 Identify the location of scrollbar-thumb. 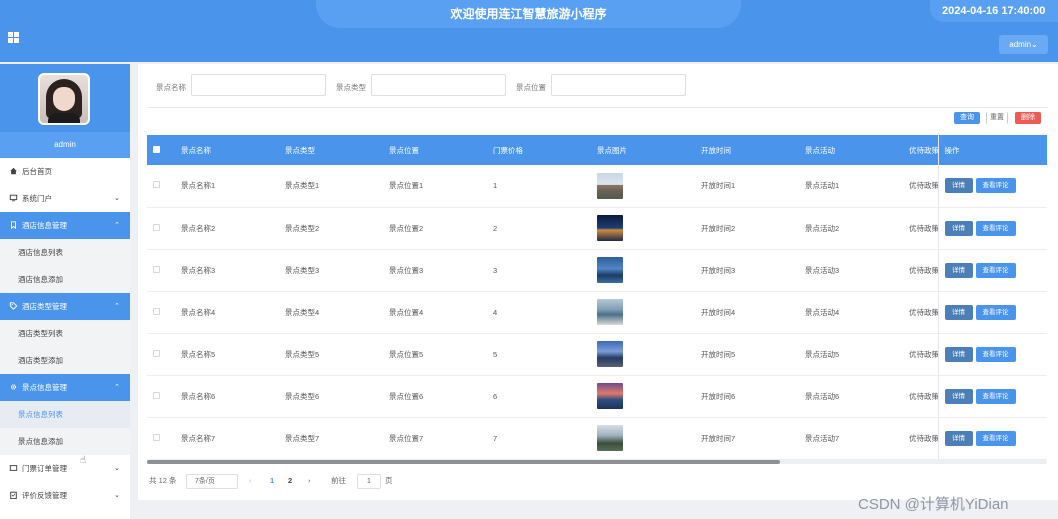
(463, 462).